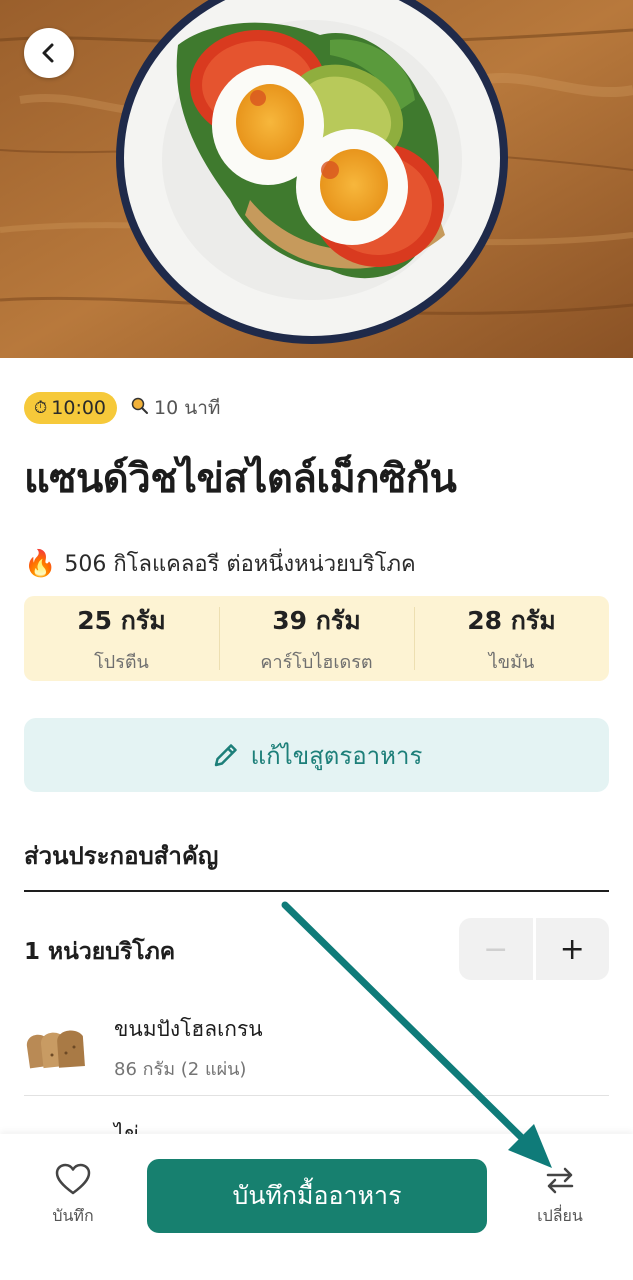 This screenshot has width=633, height=1280. What do you see at coordinates (316, 1048) in the screenshot?
I see `ingredient-row: ขนมปังโฮลเกรน 86 กรัม (2 แผ่น)` at bounding box center [316, 1048].